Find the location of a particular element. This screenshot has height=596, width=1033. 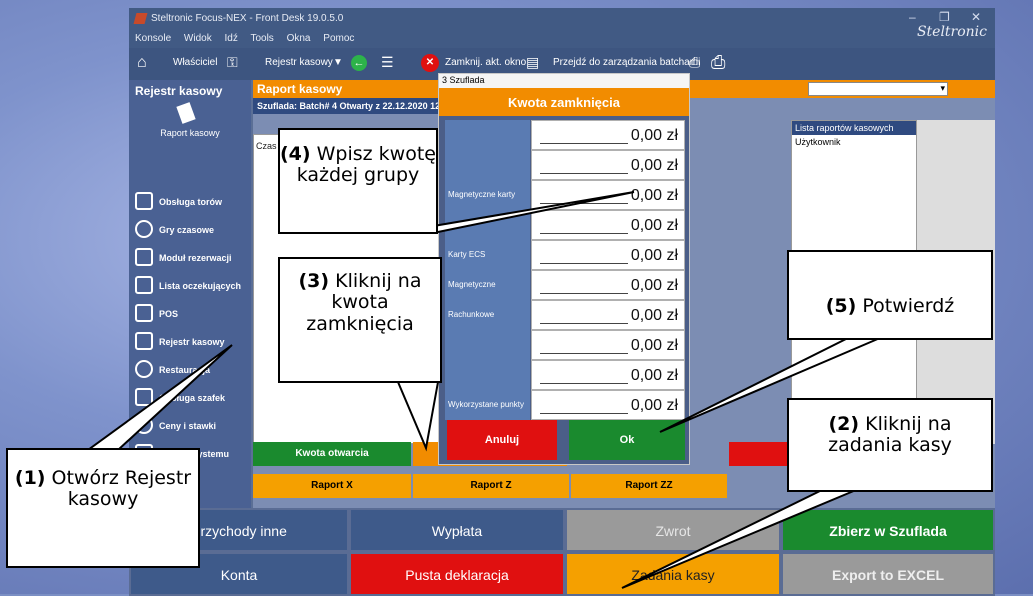

sidebar-report-label: Raport kasowy is located at coordinates (190, 133).